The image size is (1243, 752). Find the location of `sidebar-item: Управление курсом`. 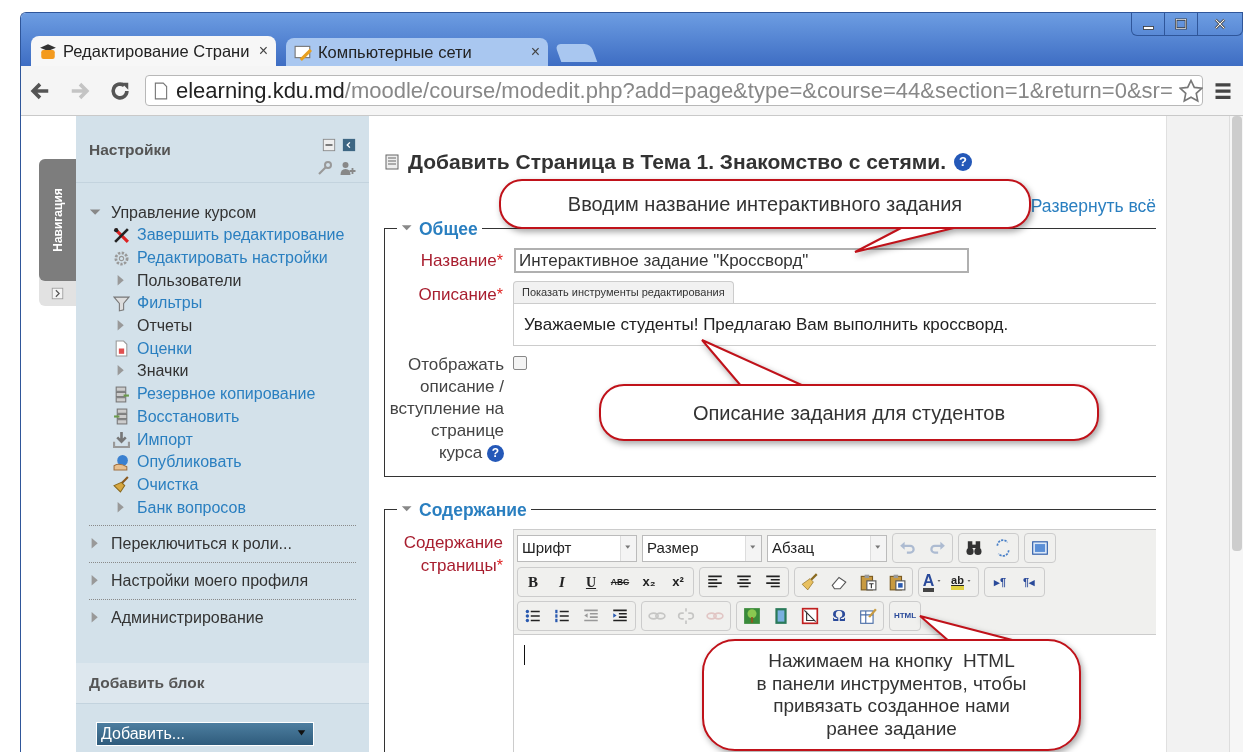

sidebar-item: Управление курсом is located at coordinates (184, 212).